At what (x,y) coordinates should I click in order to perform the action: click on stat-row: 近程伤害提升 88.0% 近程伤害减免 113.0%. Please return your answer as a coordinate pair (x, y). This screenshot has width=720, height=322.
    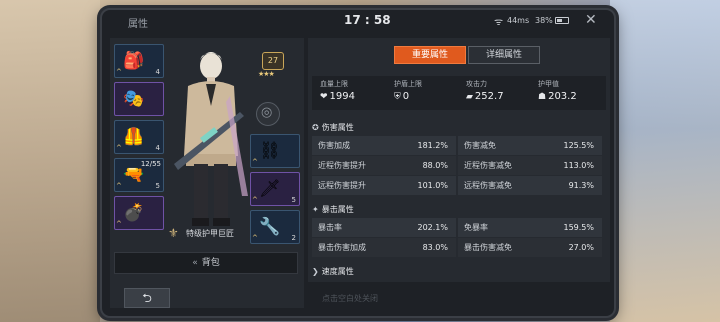
    Looking at the image, I should click on (459, 165).